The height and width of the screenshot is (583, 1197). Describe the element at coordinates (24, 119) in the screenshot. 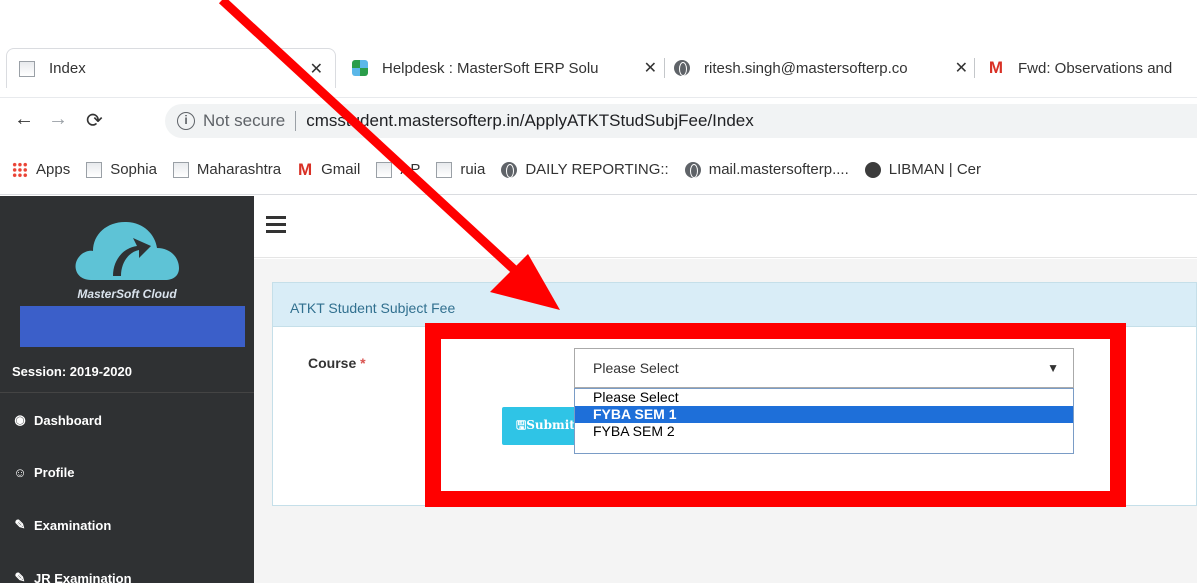

I see `back-arrow-icon: ←` at that location.